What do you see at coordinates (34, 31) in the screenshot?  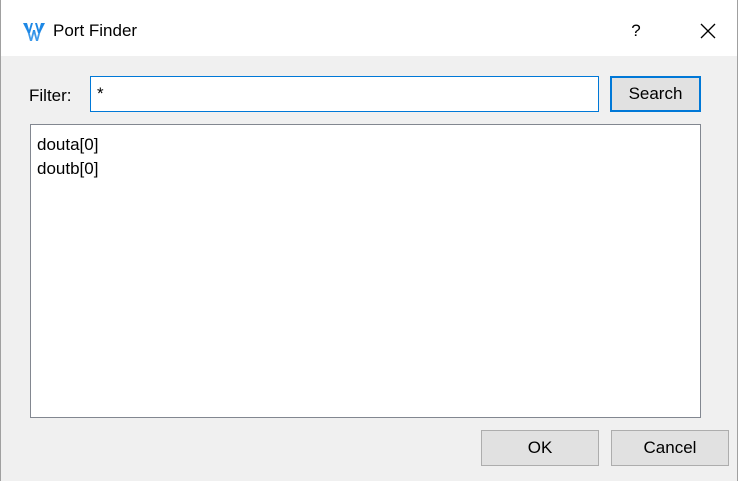 I see `gowin-logo-icon` at bounding box center [34, 31].